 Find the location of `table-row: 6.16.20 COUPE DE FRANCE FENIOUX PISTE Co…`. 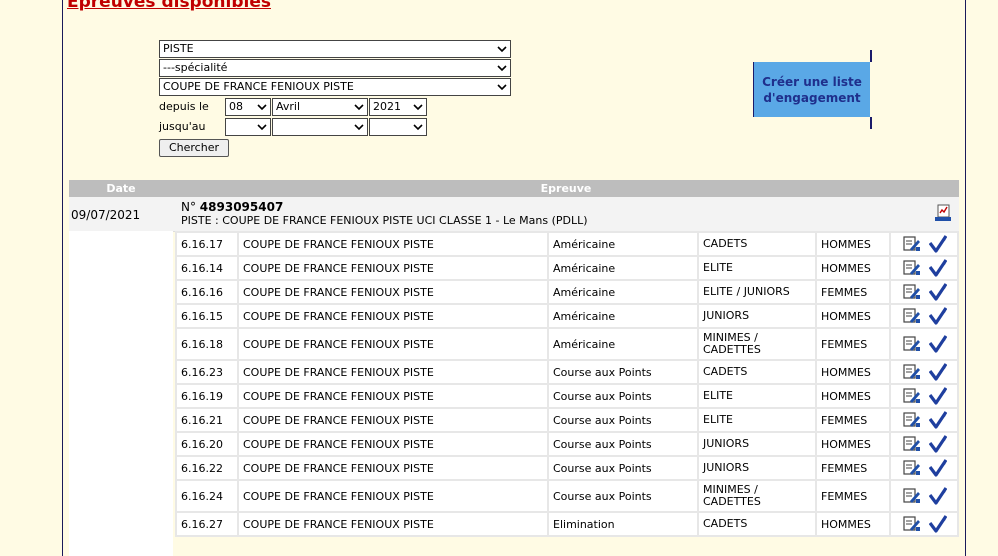

table-row: 6.16.20 COUPE DE FRANCE FENIOUX PISTE Co… is located at coordinates (567, 444).